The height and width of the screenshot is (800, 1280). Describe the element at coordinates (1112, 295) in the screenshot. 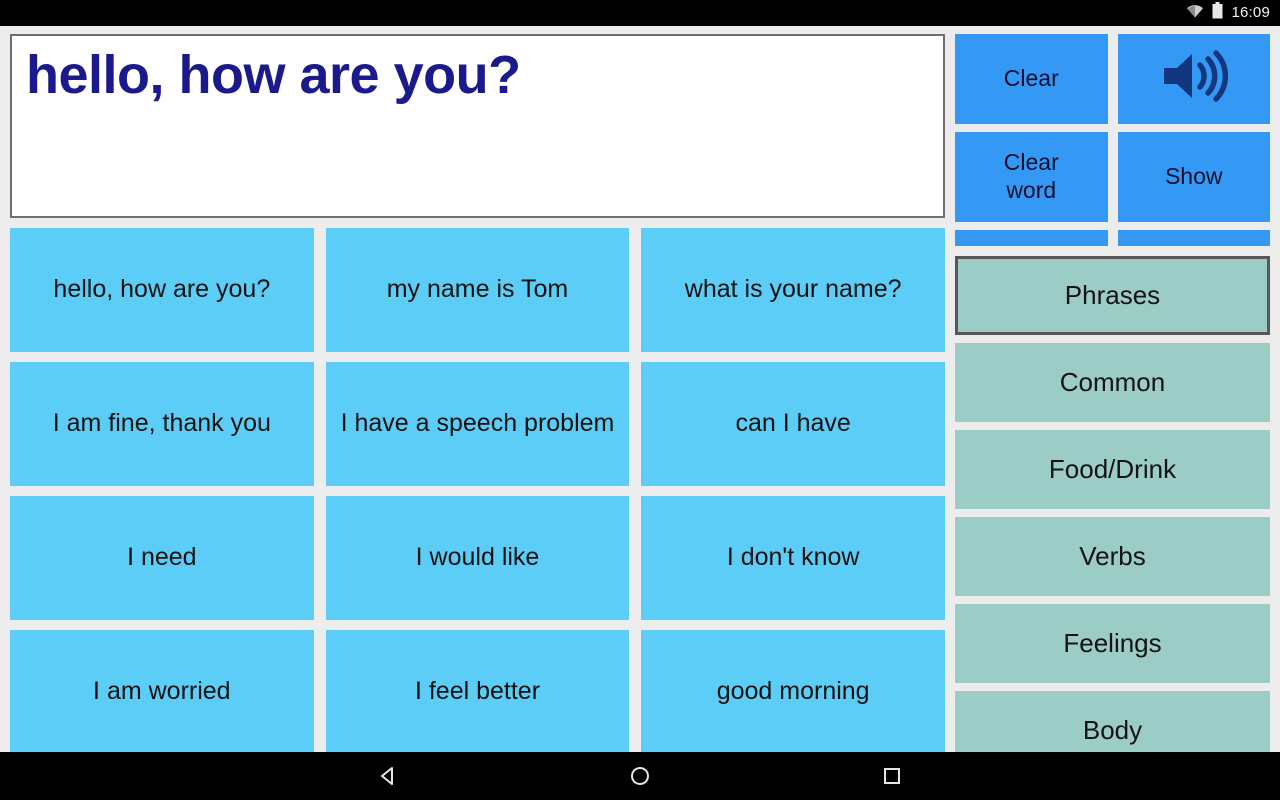

I see `category-button-phrases: Phrases` at that location.